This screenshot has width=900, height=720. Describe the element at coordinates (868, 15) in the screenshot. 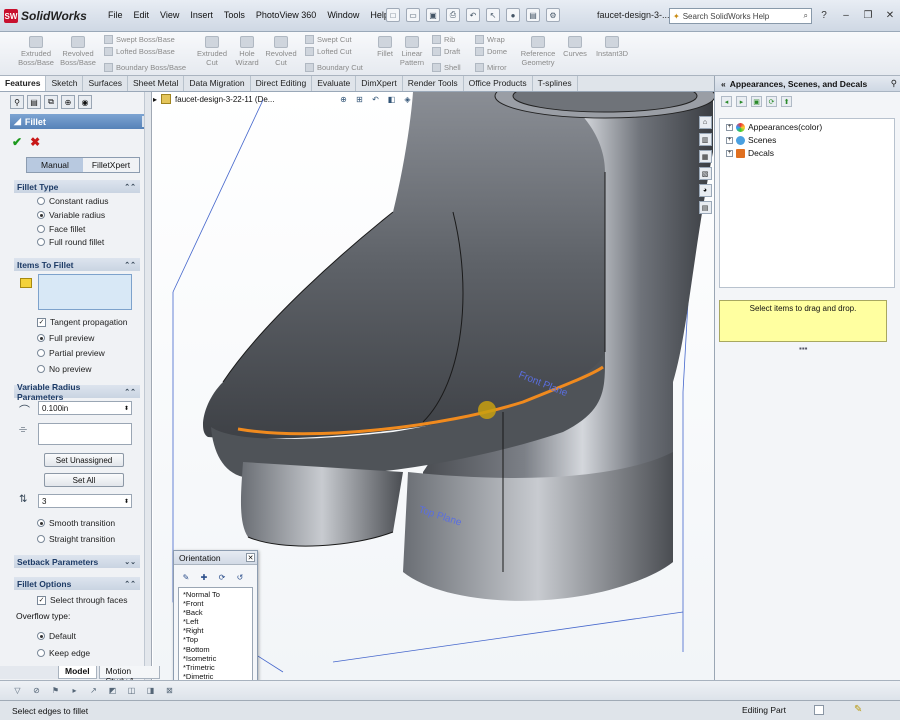

I see `restore-icon: ❐` at that location.